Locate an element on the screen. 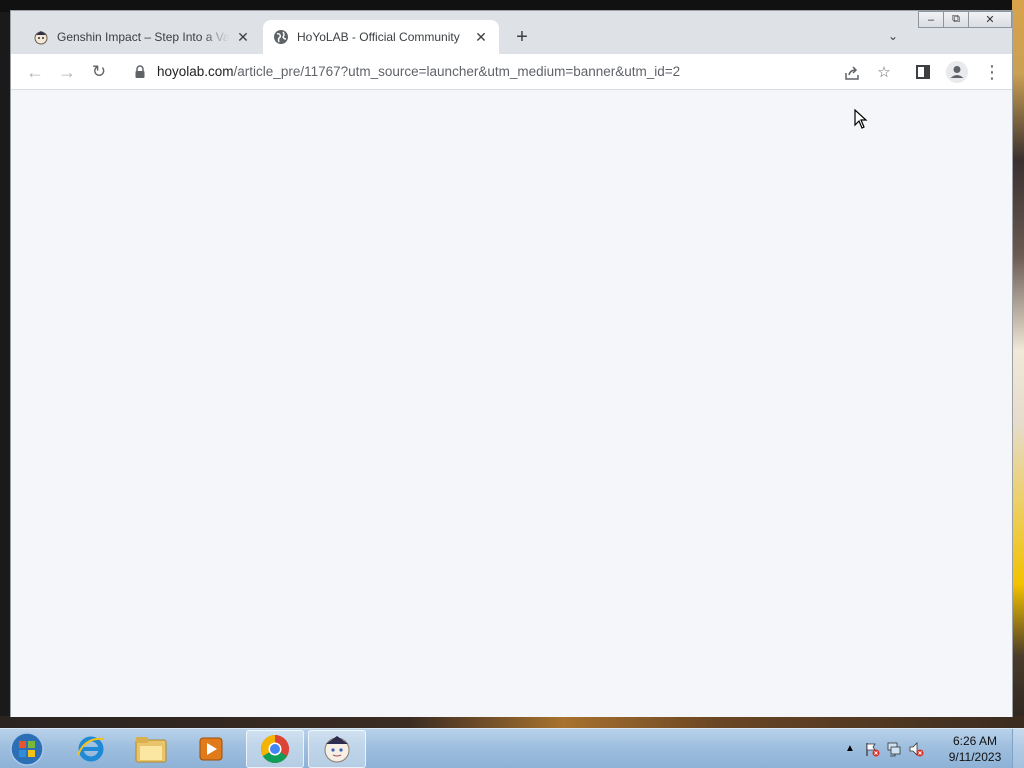 The height and width of the screenshot is (768, 1024). clock-date: 9/11/2023 is located at coordinates (975, 757).